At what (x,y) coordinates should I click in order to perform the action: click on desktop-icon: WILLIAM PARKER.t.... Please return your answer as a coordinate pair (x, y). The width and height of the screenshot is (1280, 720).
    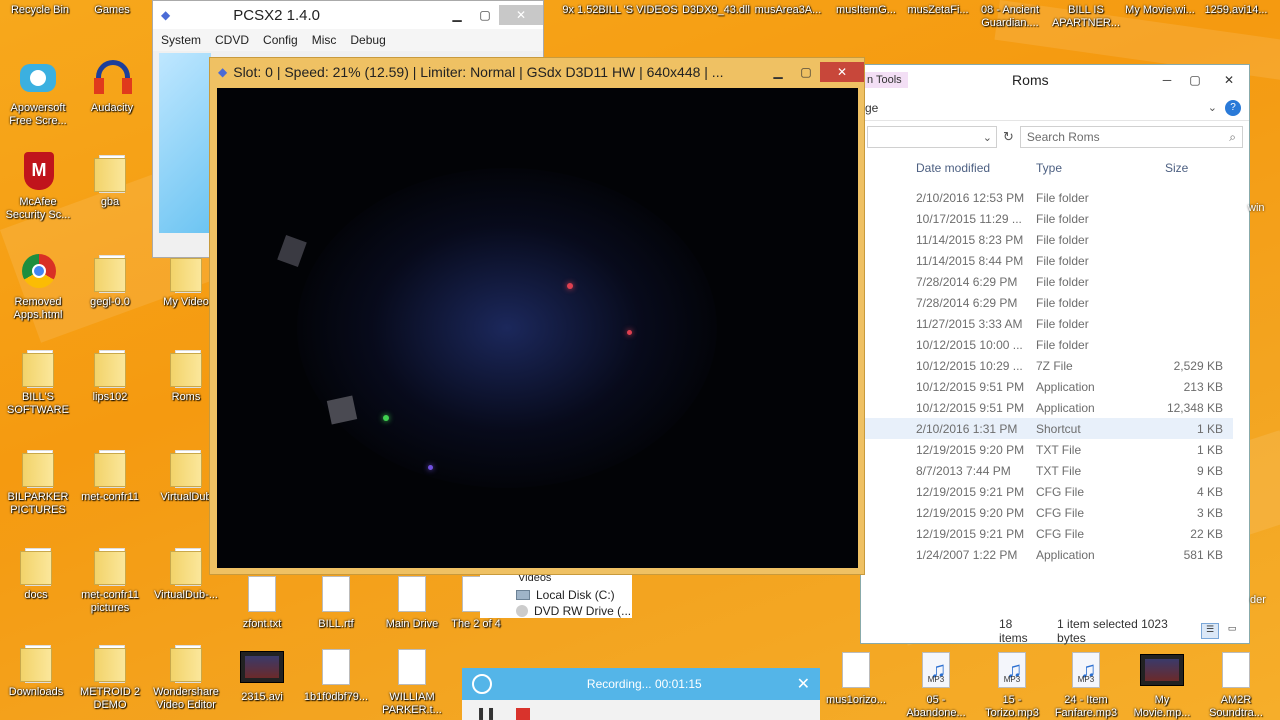
    Looking at the image, I should click on (412, 681).